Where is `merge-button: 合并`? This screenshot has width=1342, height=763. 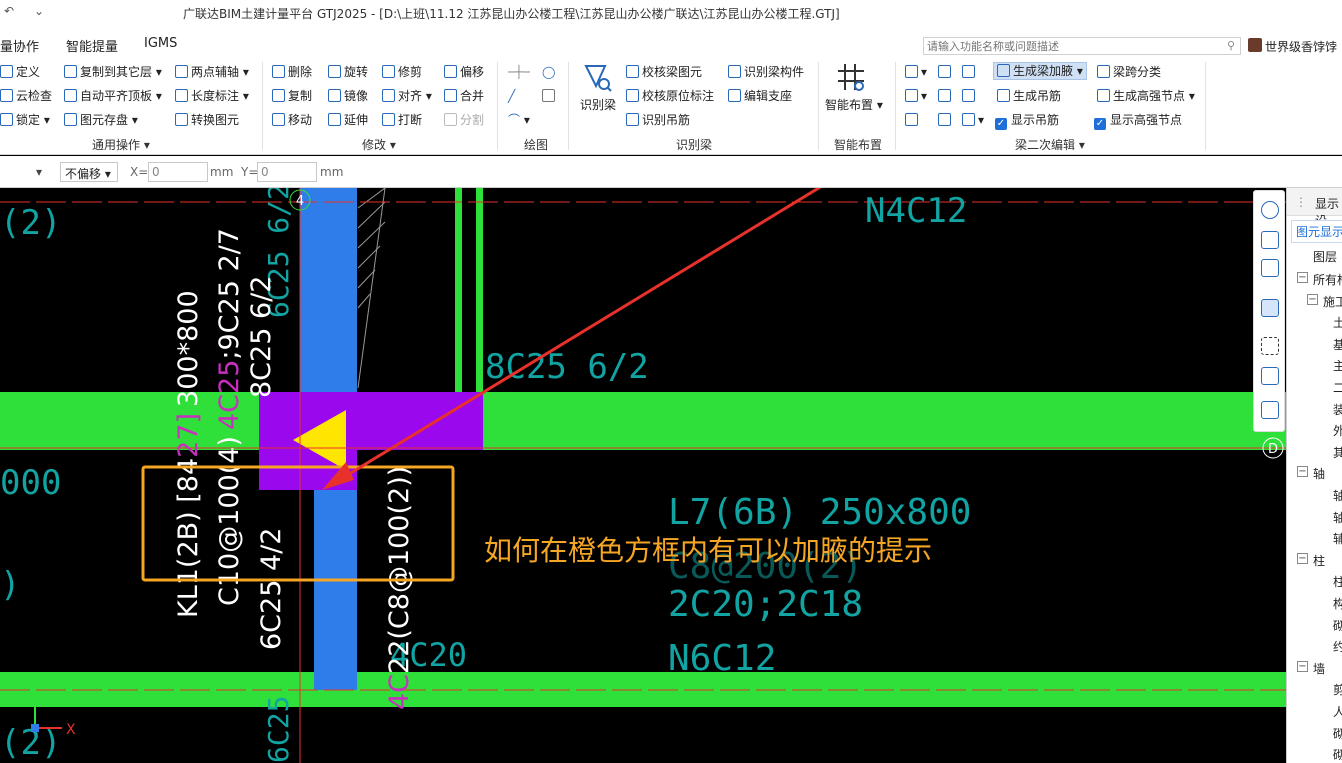
merge-button: 合并 is located at coordinates (464, 96).